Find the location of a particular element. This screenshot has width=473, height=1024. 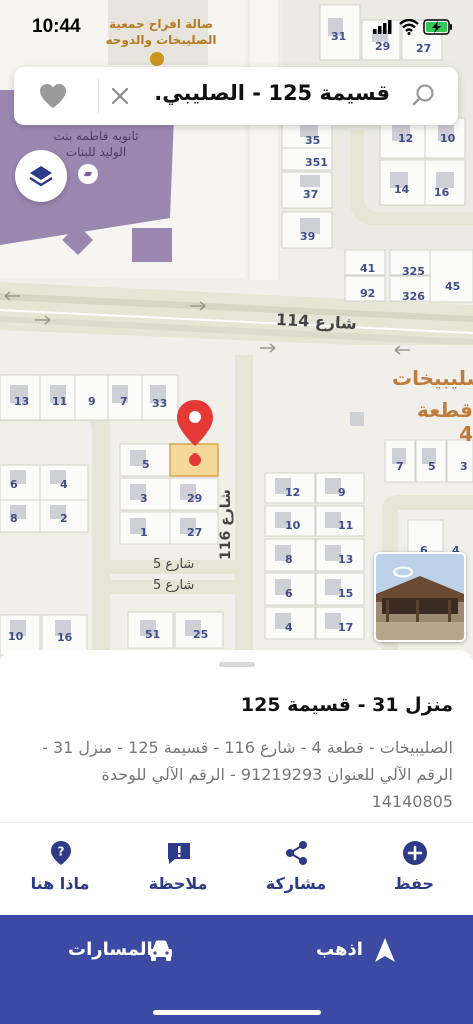

location-pin-icon is located at coordinates (195, 426).